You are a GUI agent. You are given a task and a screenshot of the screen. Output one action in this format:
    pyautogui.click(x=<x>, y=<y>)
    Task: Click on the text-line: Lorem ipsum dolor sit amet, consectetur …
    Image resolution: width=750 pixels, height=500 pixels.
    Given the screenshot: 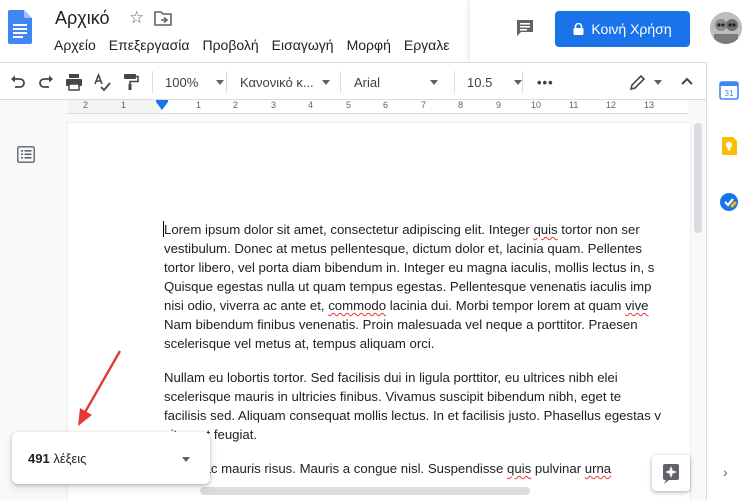 What is the action you would take?
    pyautogui.click(x=402, y=229)
    